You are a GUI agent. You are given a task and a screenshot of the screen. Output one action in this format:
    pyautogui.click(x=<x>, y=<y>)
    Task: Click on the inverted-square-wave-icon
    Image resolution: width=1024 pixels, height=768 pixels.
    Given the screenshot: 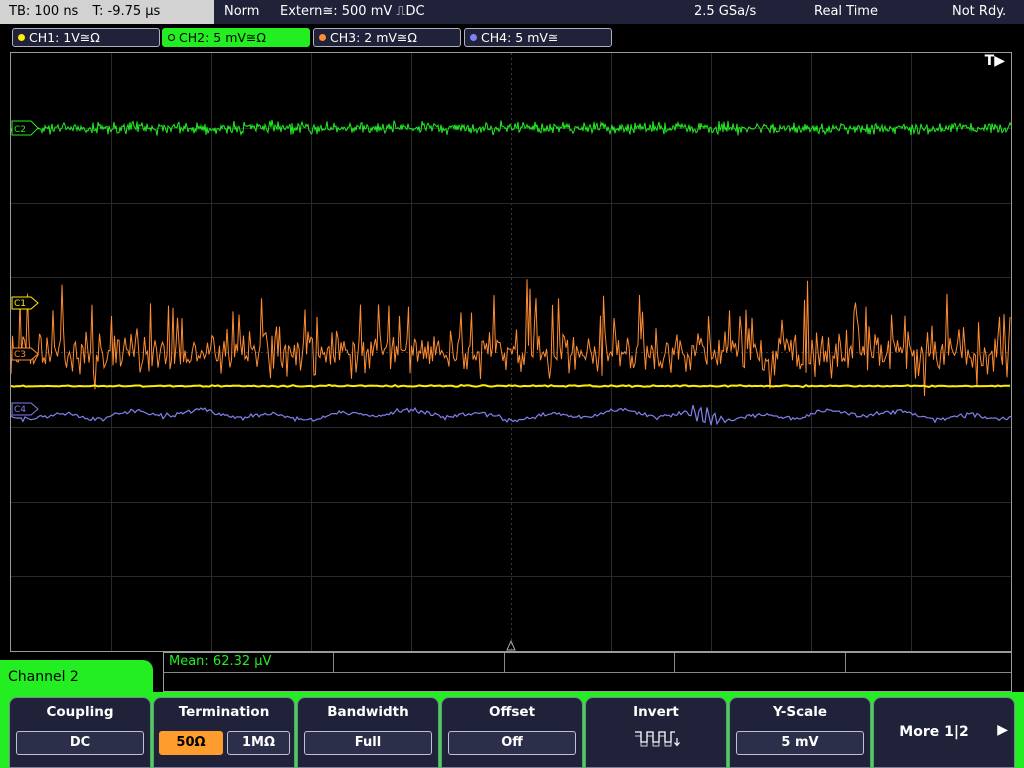 What is the action you would take?
    pyautogui.click(x=657, y=739)
    